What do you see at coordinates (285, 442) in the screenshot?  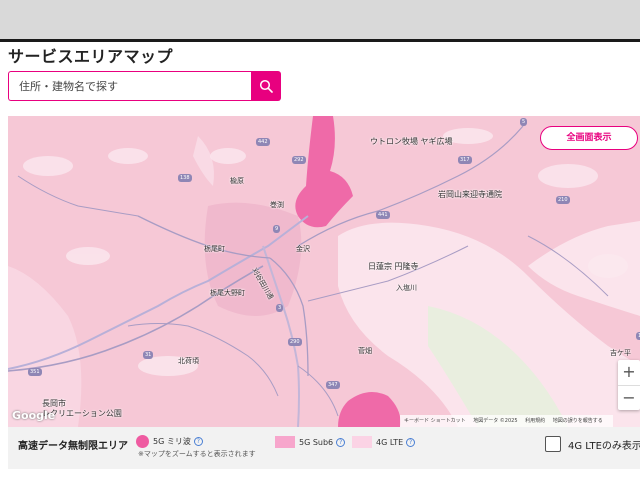 I see `sub6-swatch` at bounding box center [285, 442].